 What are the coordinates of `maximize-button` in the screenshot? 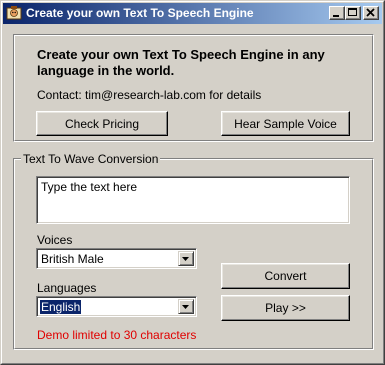 It's located at (353, 13).